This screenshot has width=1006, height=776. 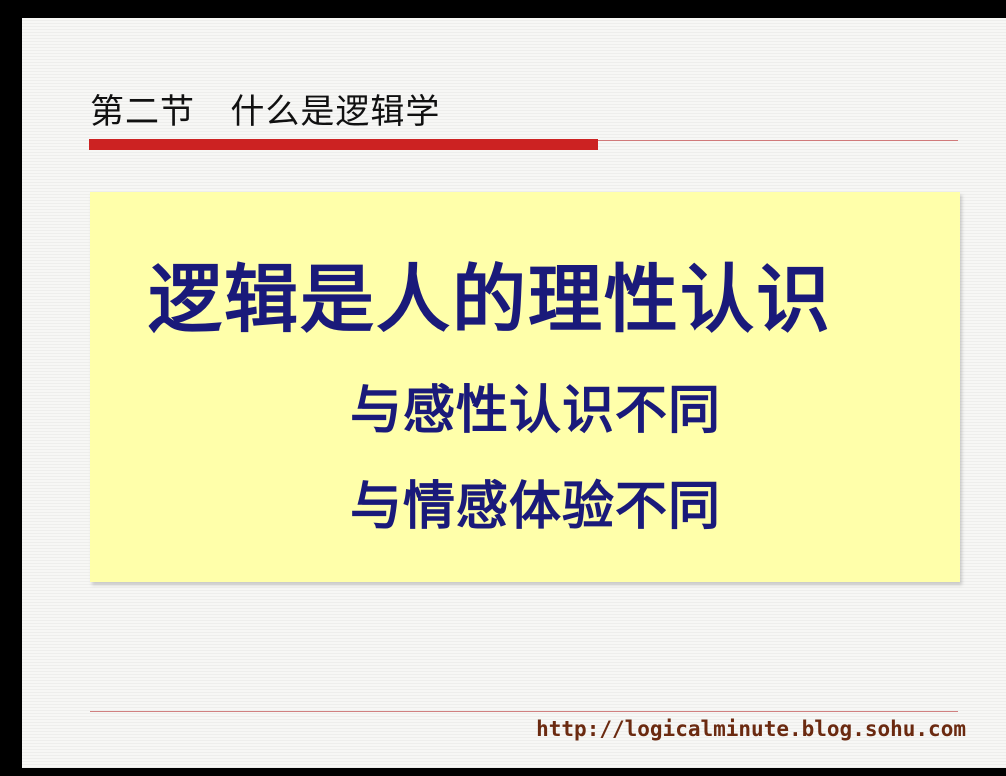 I want to click on title-accent-bar, so click(x=343, y=144).